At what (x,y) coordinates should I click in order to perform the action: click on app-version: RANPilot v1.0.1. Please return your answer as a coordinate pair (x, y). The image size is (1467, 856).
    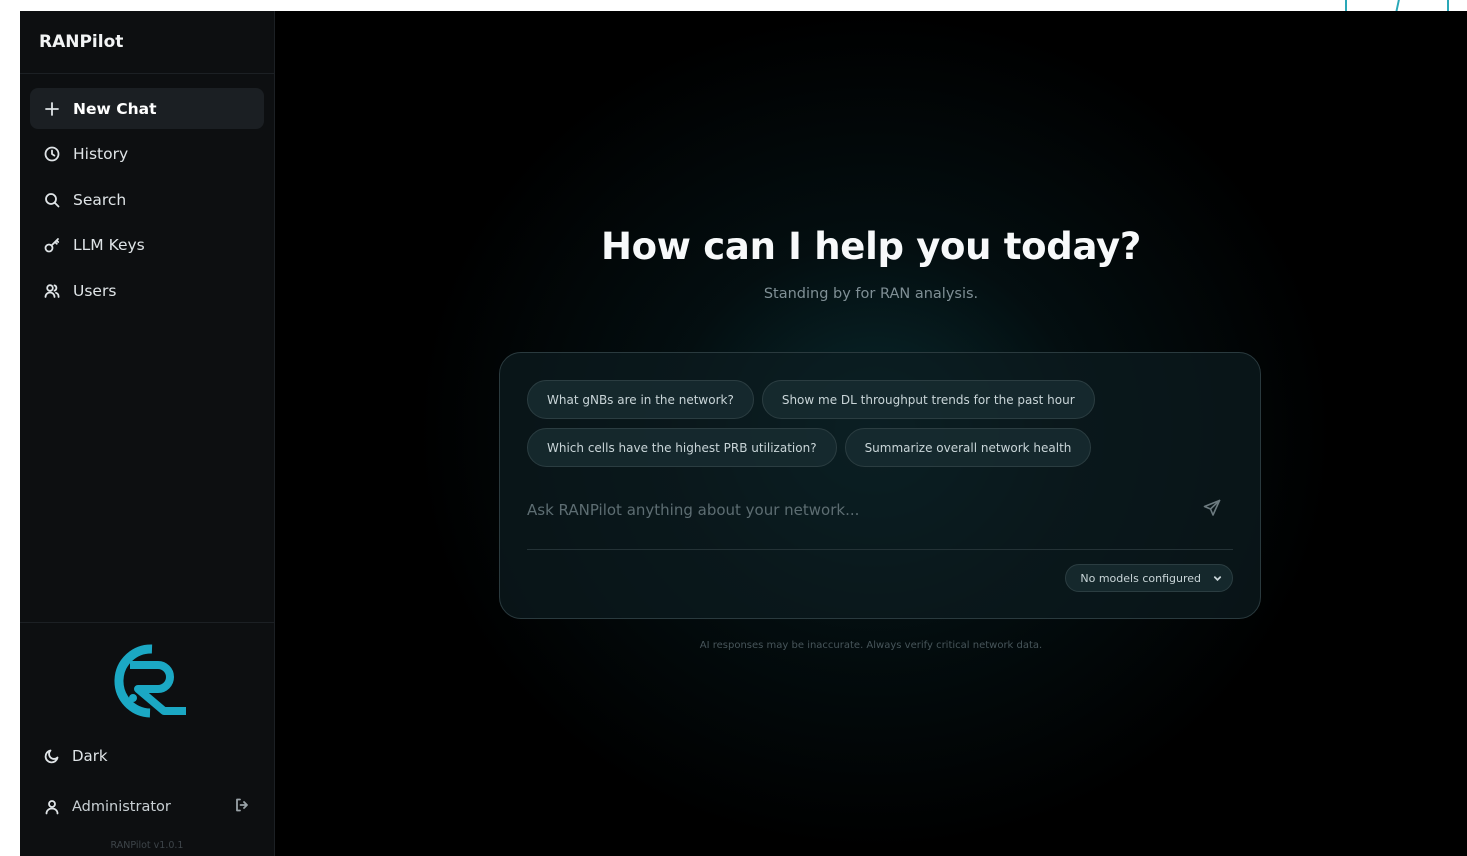
    Looking at the image, I should click on (147, 845).